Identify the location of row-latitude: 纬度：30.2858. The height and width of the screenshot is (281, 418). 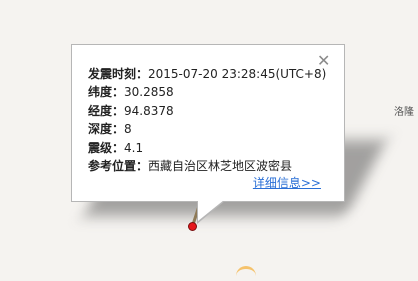
(207, 92).